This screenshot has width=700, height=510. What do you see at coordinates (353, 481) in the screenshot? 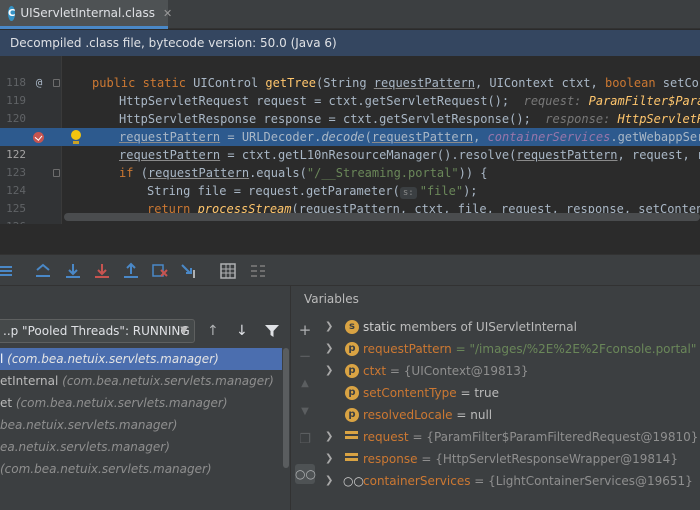
I see `watch-glasses-icon: ○○` at bounding box center [353, 481].